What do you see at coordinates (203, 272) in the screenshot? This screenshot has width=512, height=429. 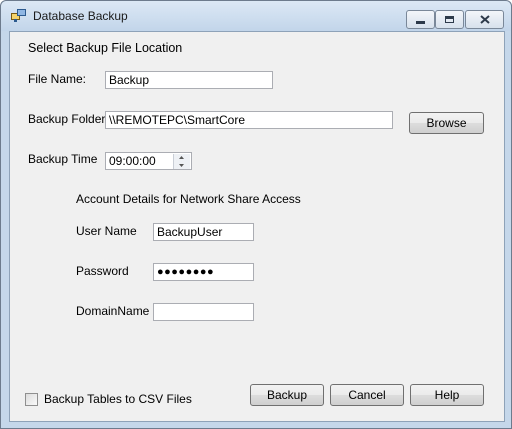 I see `password-input: ●●●●●●●●` at bounding box center [203, 272].